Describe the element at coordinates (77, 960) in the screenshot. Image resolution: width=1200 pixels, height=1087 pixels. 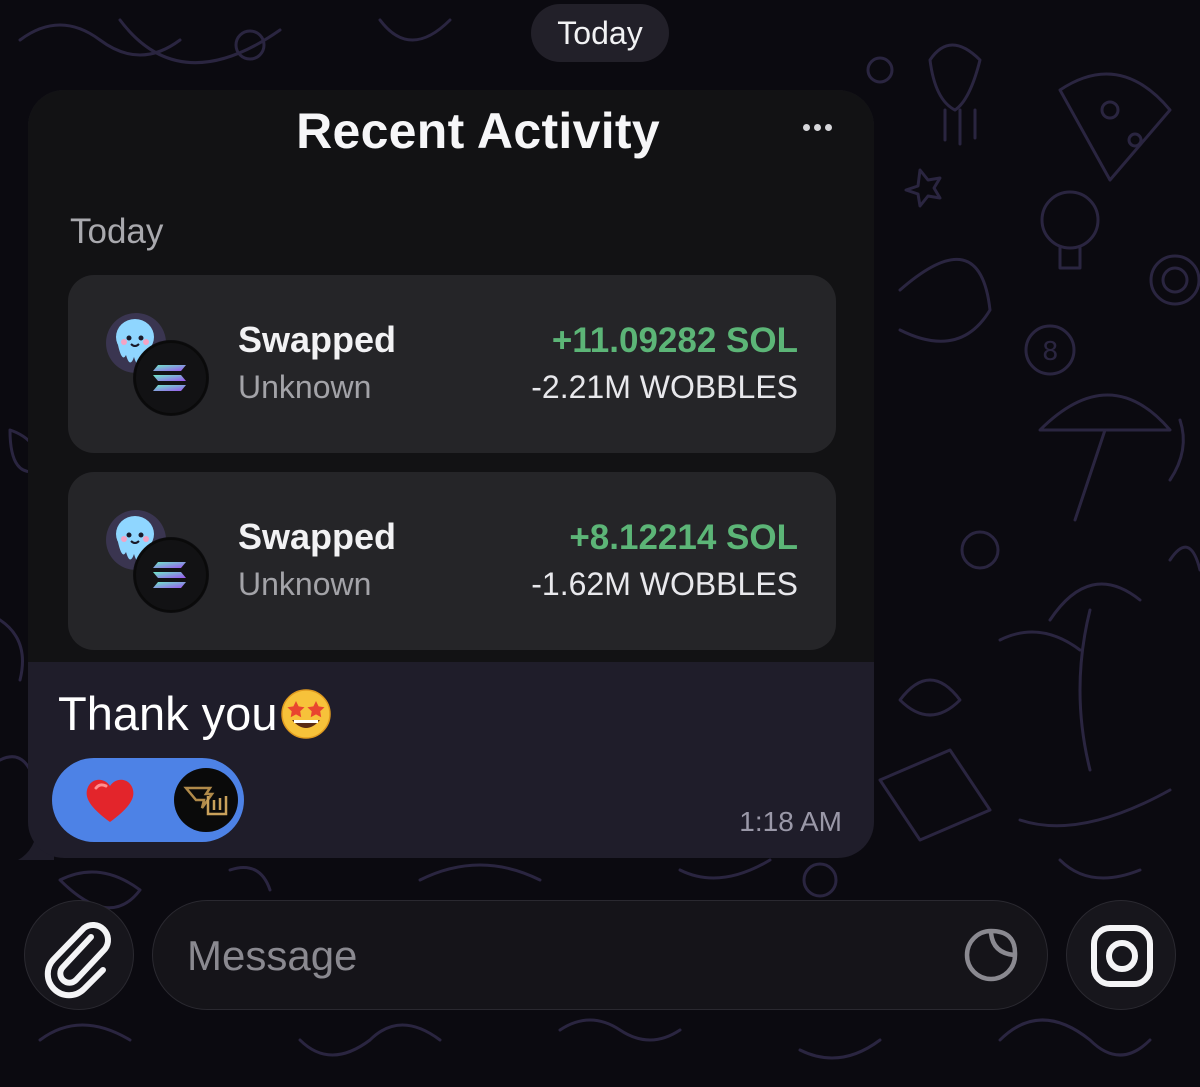
I see `paperclip-icon` at that location.